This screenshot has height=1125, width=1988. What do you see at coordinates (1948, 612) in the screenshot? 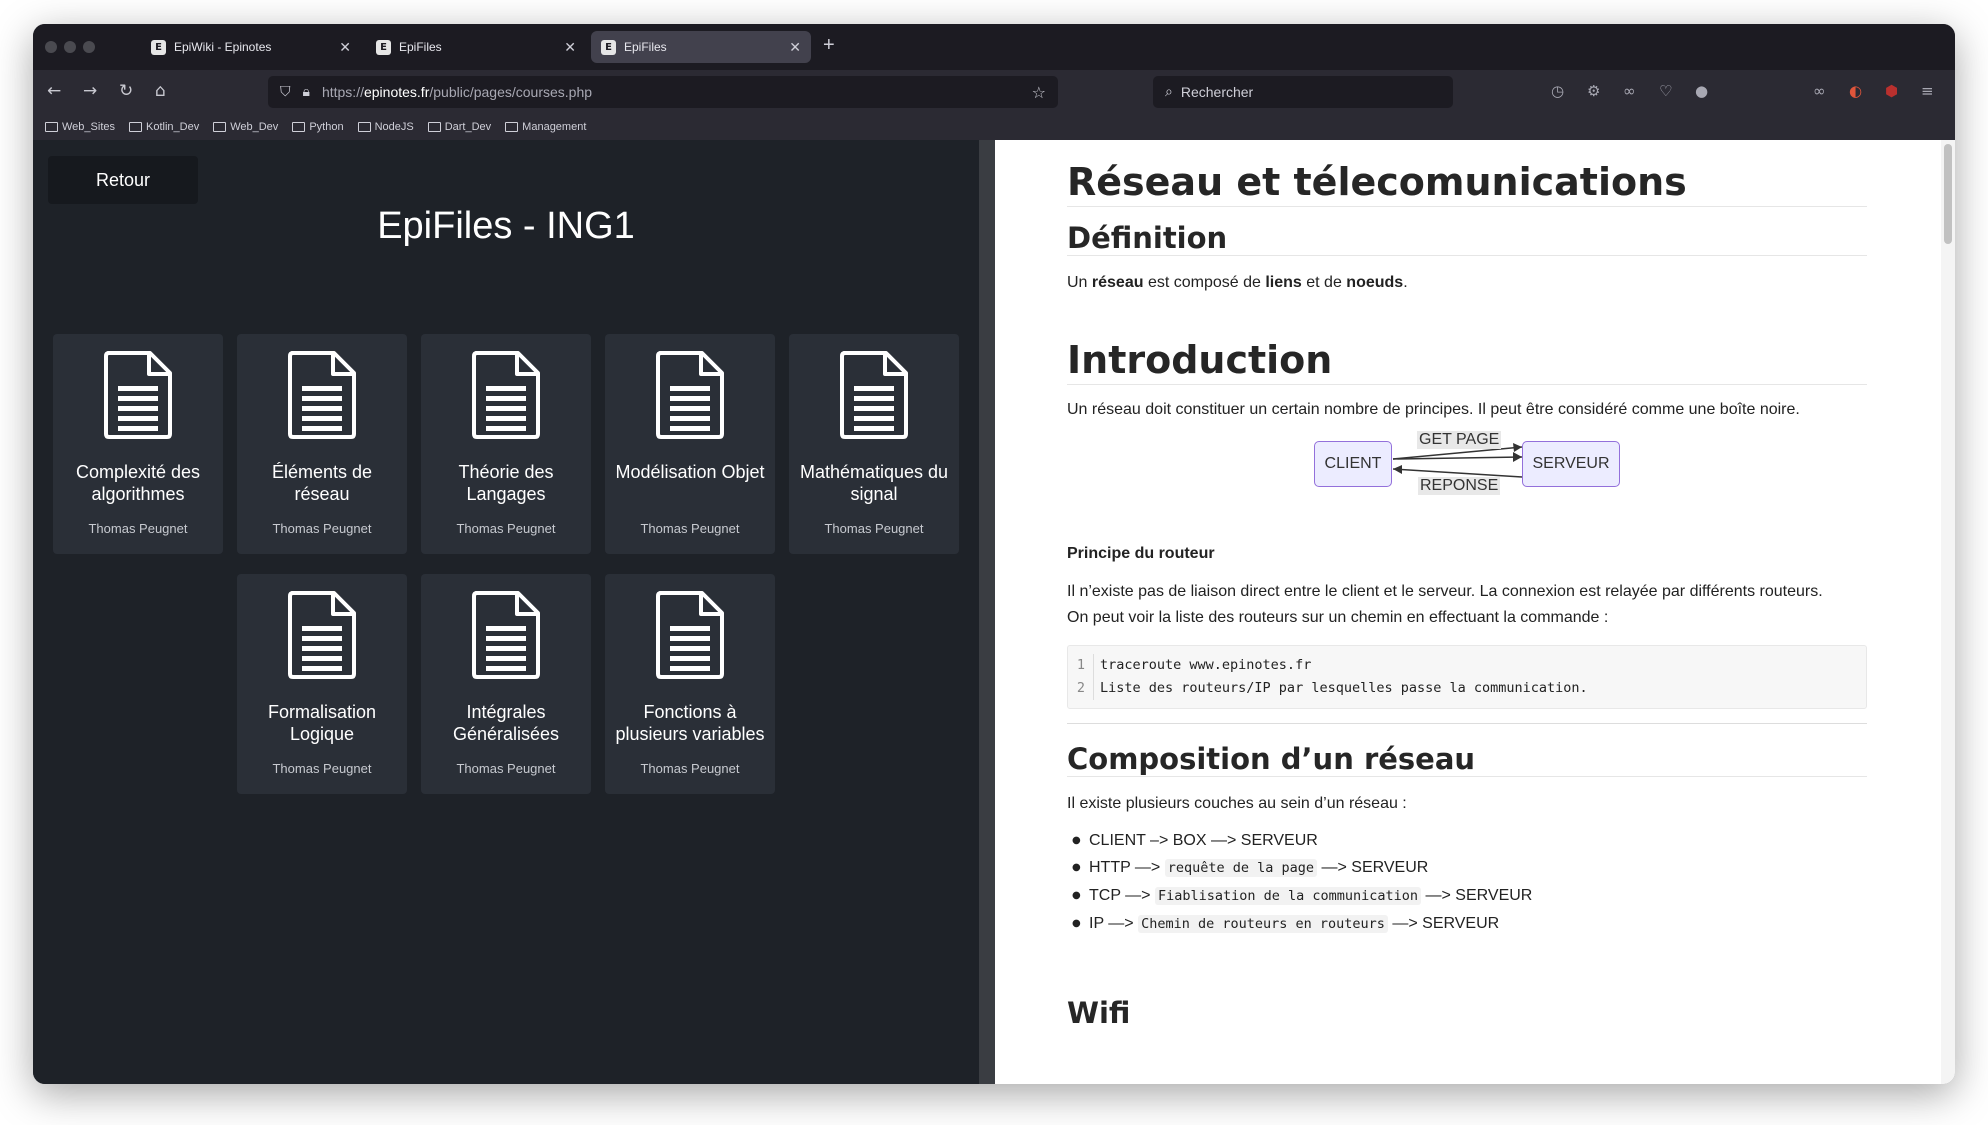
I see `scrollbar` at bounding box center [1948, 612].